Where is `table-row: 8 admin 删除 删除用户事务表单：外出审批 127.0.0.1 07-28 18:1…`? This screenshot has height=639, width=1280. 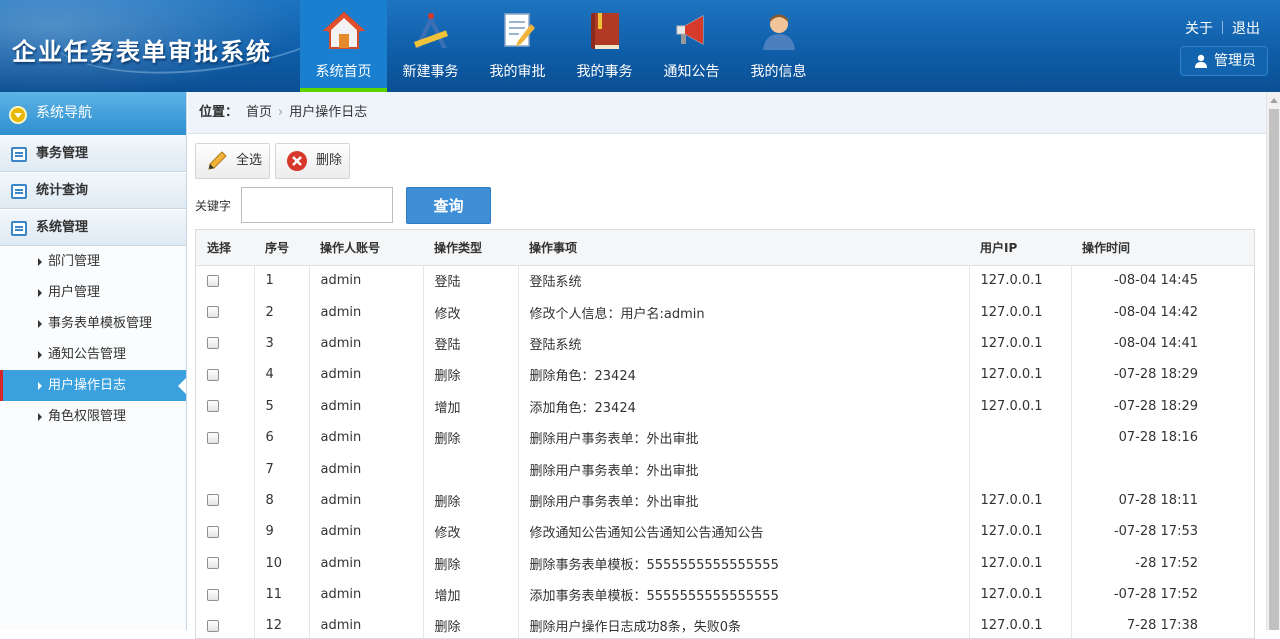 table-row: 8 admin 删除 删除用户事务表单：外出审批 127.0.0.1 07-28 18:1… is located at coordinates (725, 500).